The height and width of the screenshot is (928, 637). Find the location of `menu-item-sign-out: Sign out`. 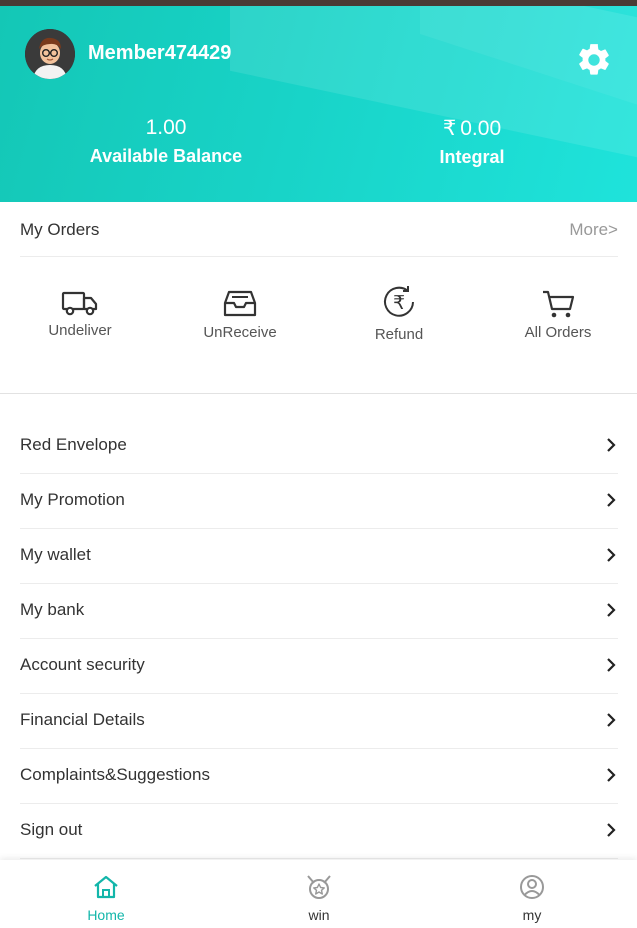

menu-item-sign-out: Sign out is located at coordinates (319, 831).